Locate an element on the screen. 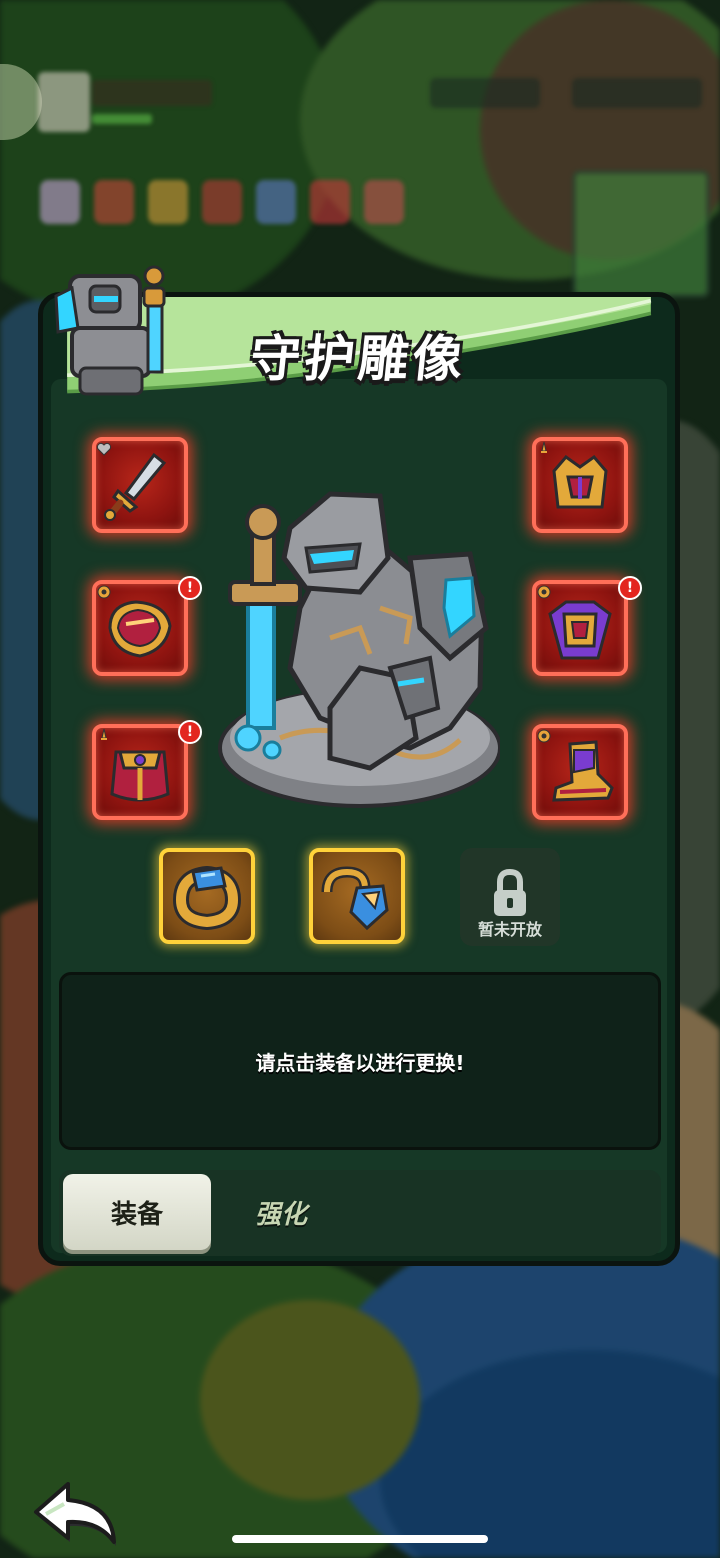  amulet-icon is located at coordinates (355, 898).